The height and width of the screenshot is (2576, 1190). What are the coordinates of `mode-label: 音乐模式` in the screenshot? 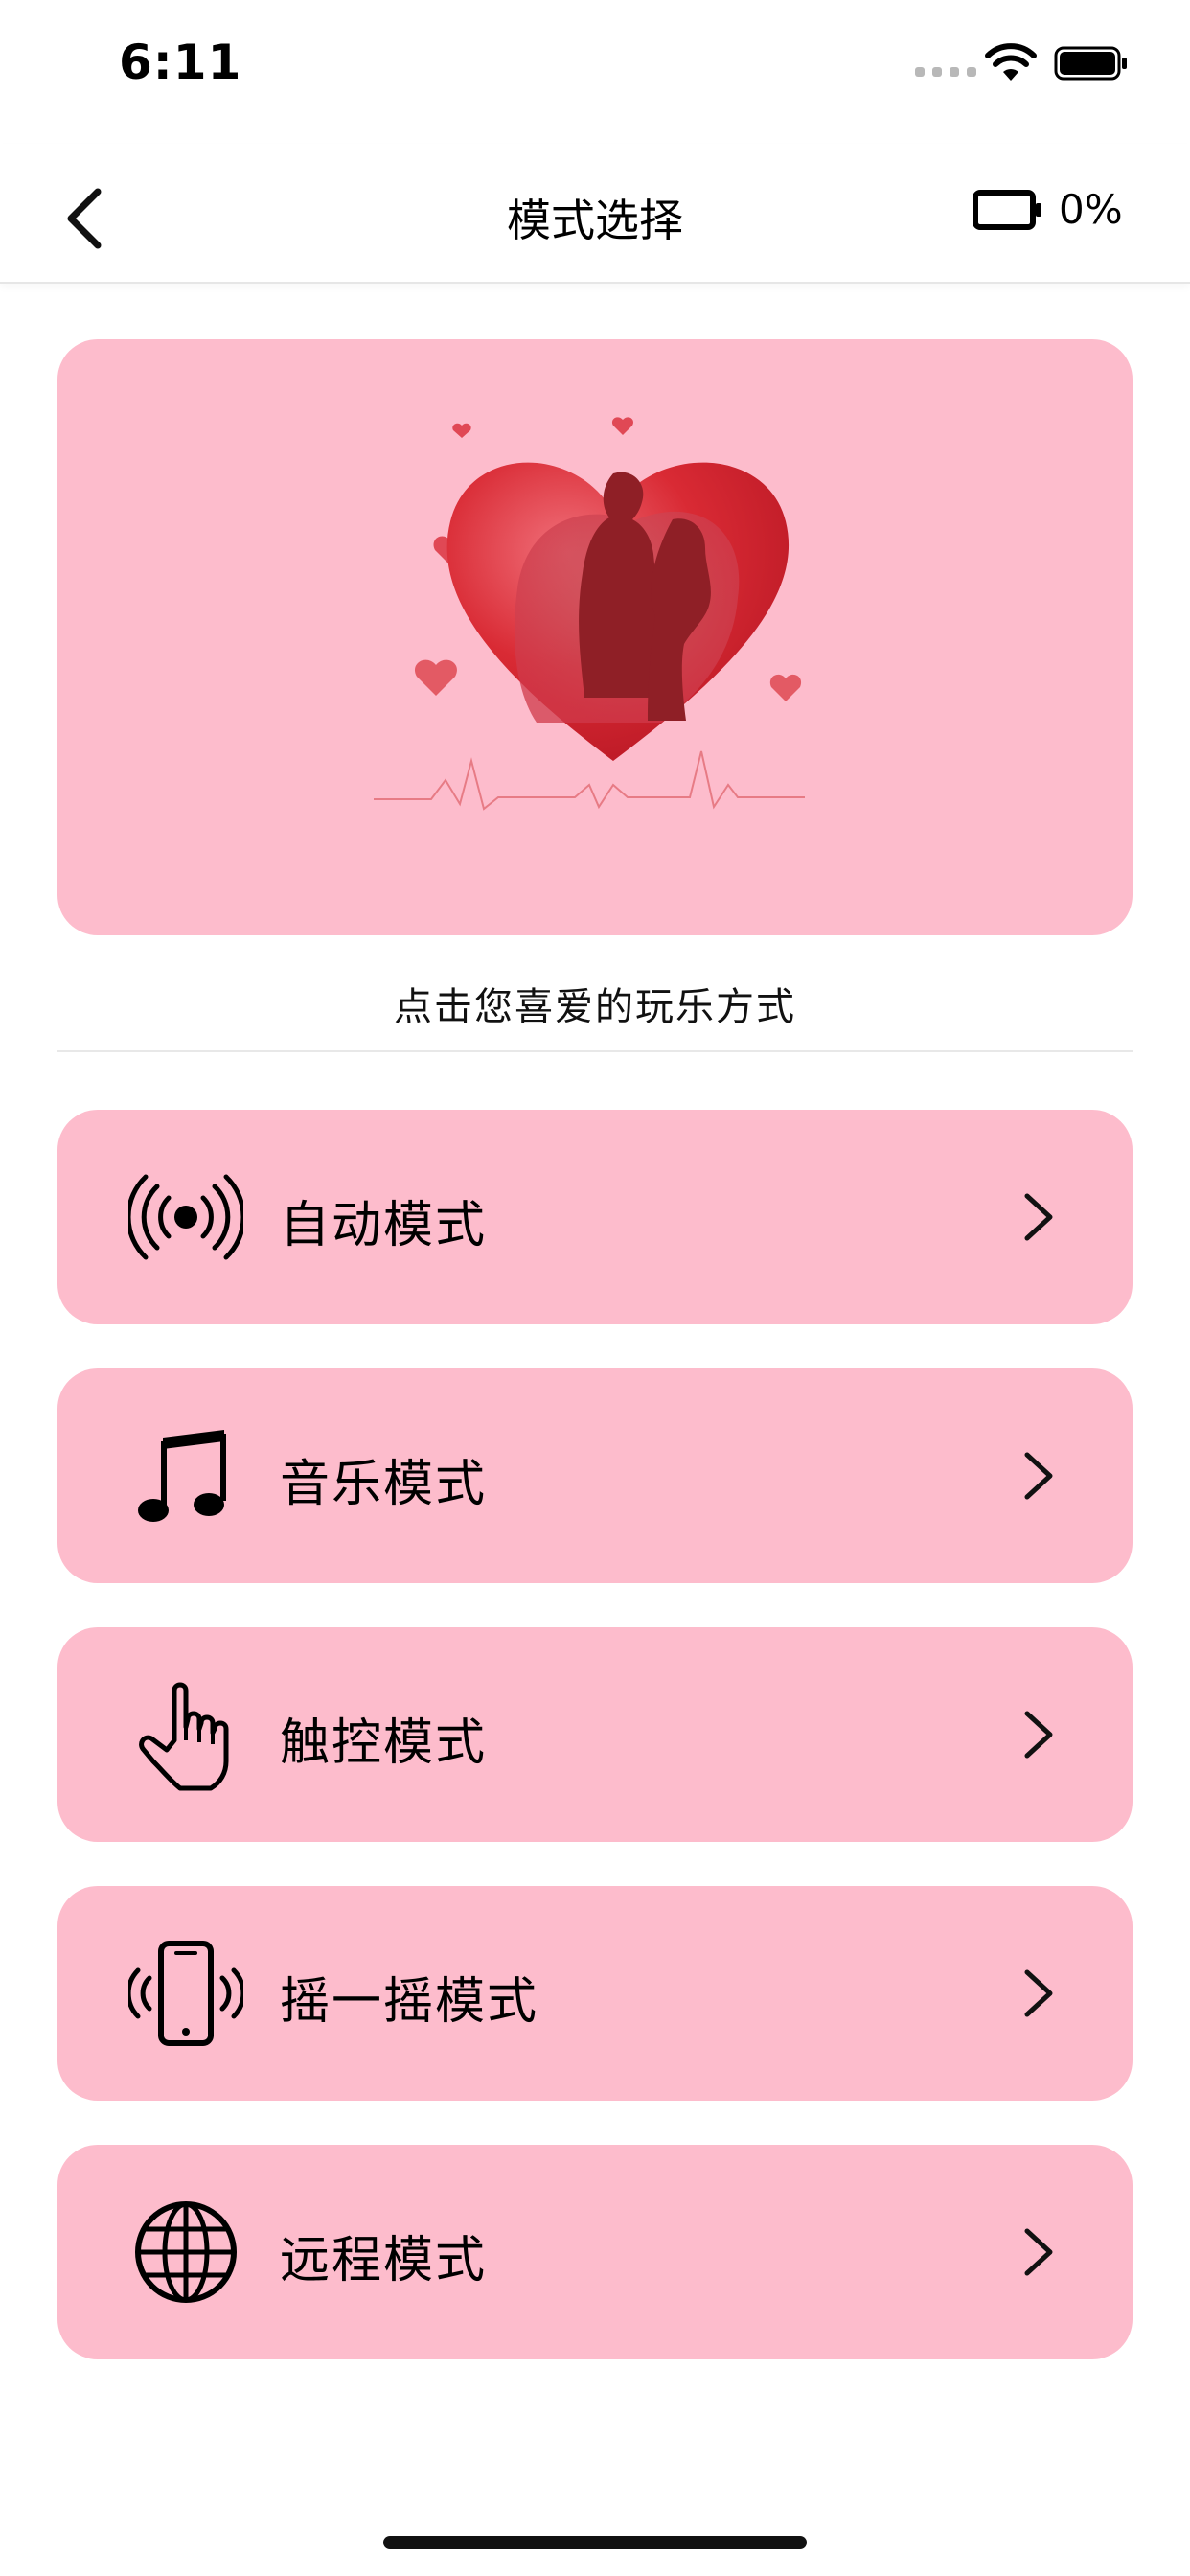 It's located at (384, 1484).